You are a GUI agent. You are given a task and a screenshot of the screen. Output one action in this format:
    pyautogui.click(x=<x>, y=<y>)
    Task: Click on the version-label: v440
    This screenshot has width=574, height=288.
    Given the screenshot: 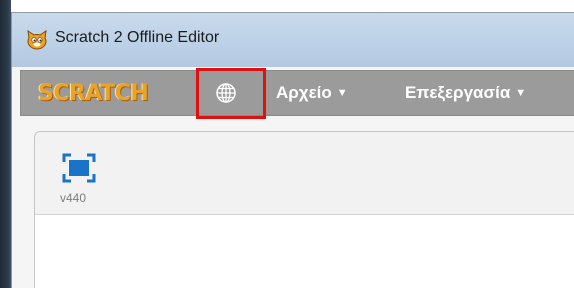 What is the action you would take?
    pyautogui.click(x=73, y=198)
    